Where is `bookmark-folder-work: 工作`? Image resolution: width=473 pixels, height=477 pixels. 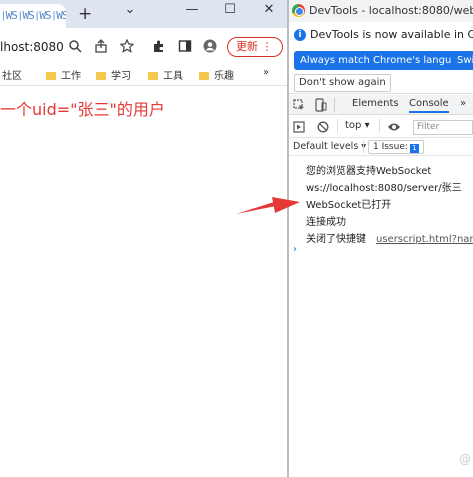 bookmark-folder-work: 工作 is located at coordinates (63, 74).